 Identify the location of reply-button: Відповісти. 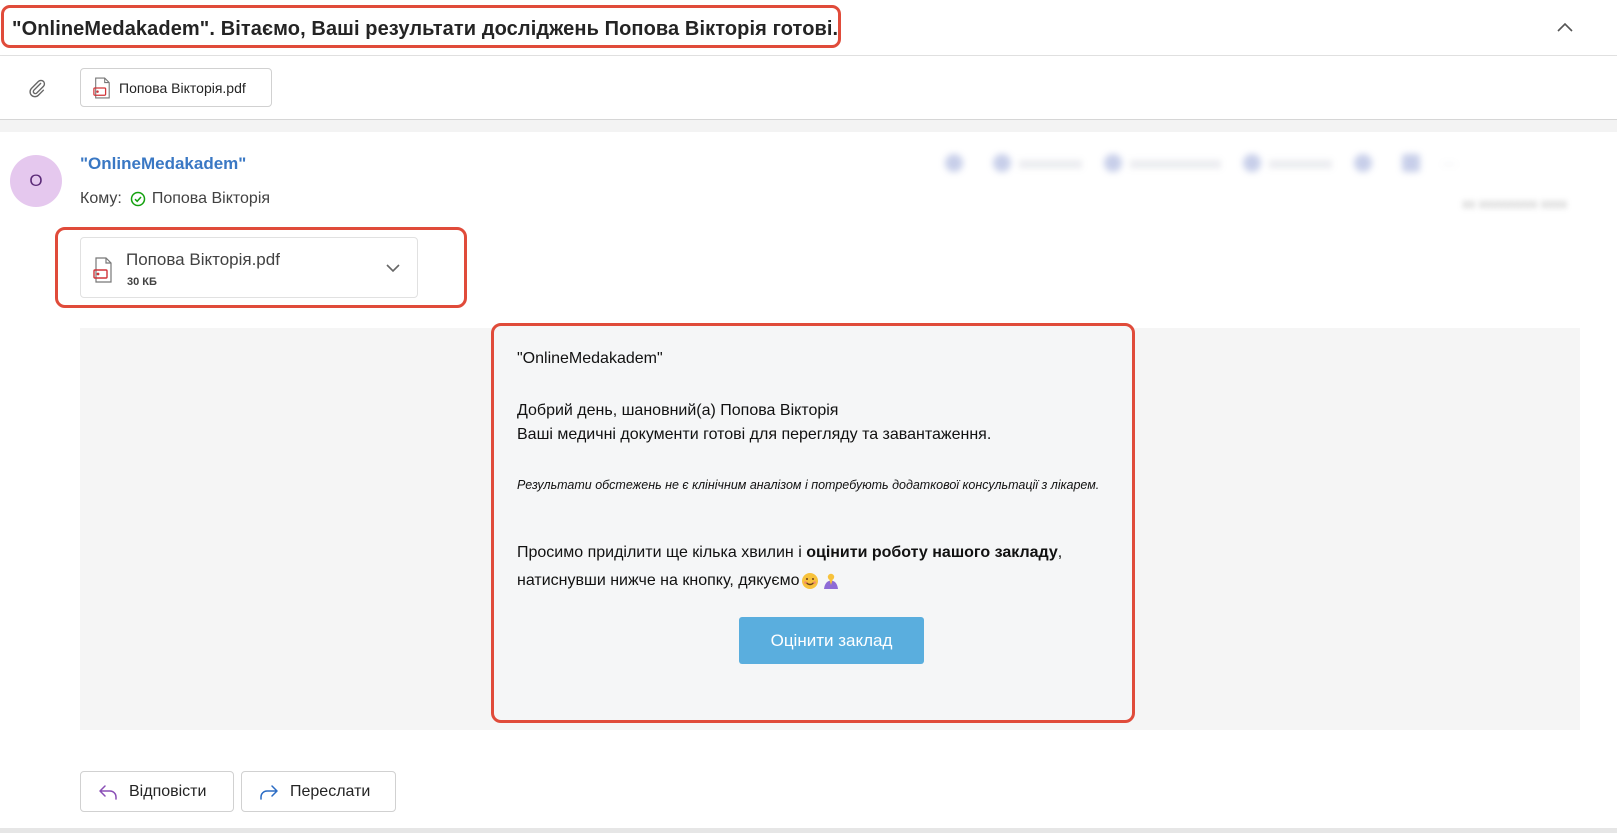
(157, 791).